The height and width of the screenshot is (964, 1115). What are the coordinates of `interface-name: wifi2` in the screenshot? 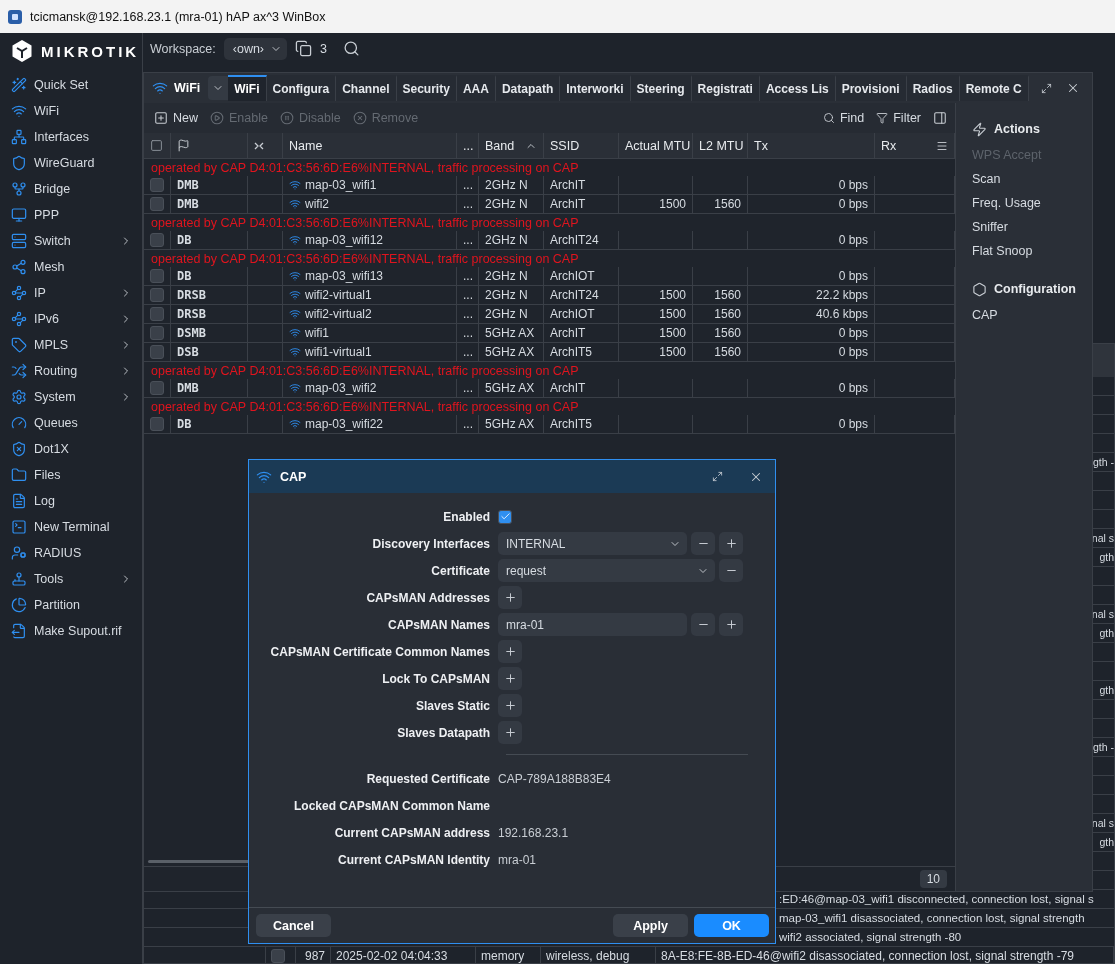 It's located at (317, 204).